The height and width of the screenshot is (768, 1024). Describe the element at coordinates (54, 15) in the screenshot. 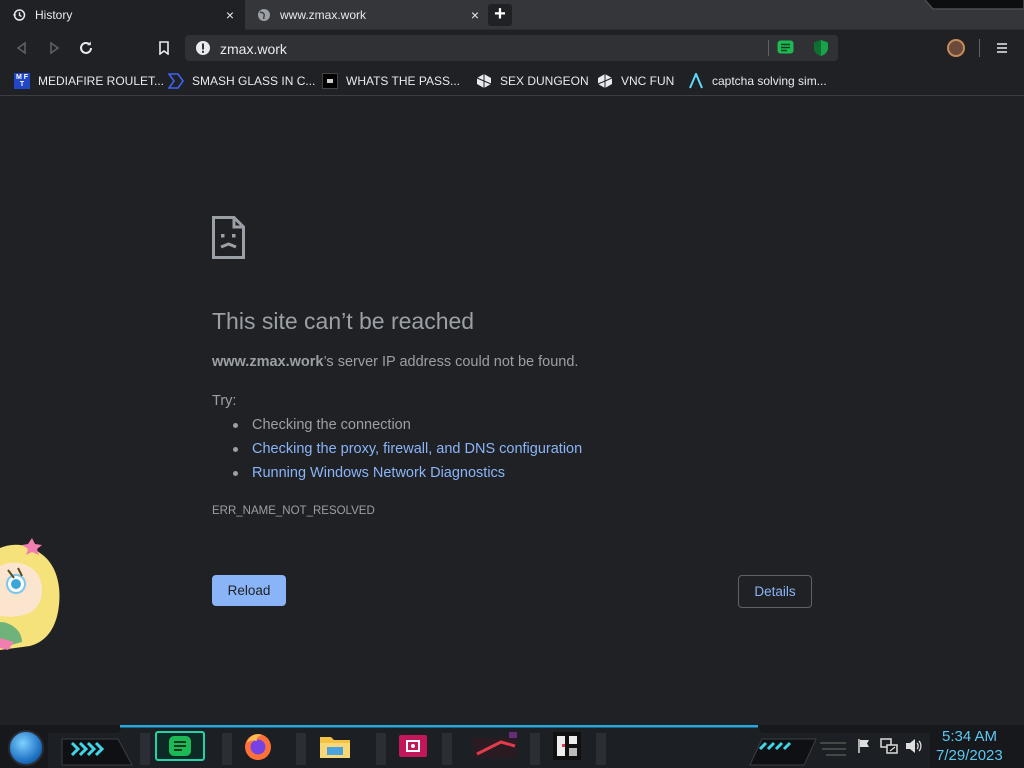

I see `tab-label: History` at that location.